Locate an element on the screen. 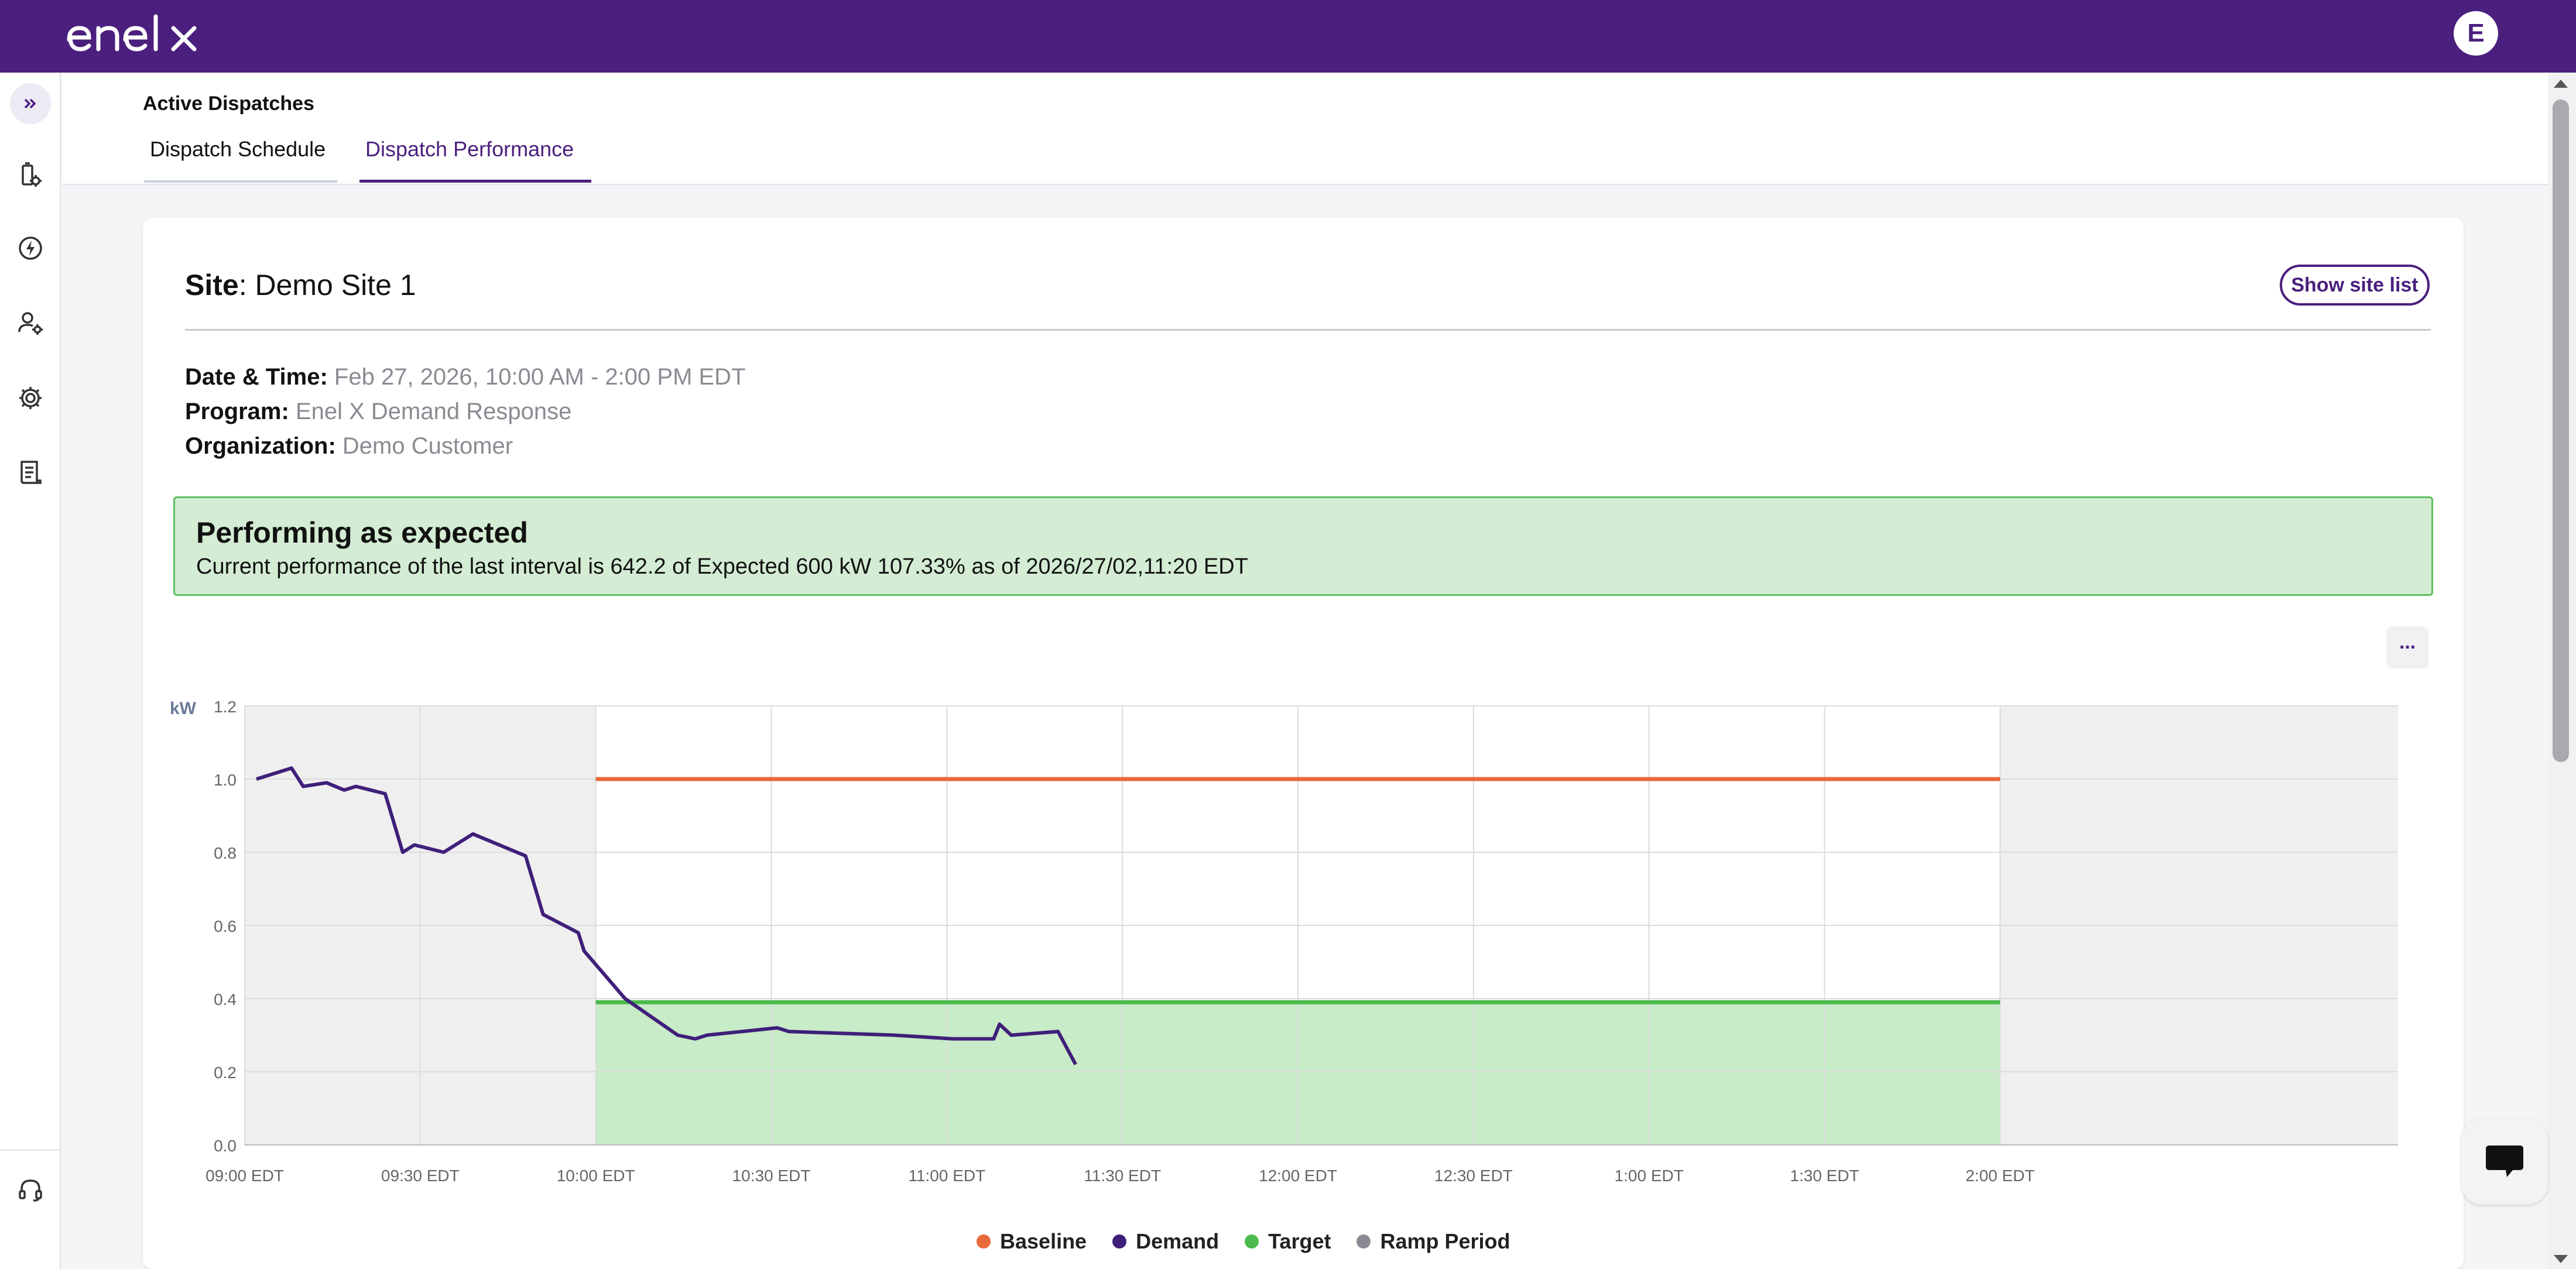 The width and height of the screenshot is (2576, 1269). date-time-label: Date & Time: is located at coordinates (256, 377).